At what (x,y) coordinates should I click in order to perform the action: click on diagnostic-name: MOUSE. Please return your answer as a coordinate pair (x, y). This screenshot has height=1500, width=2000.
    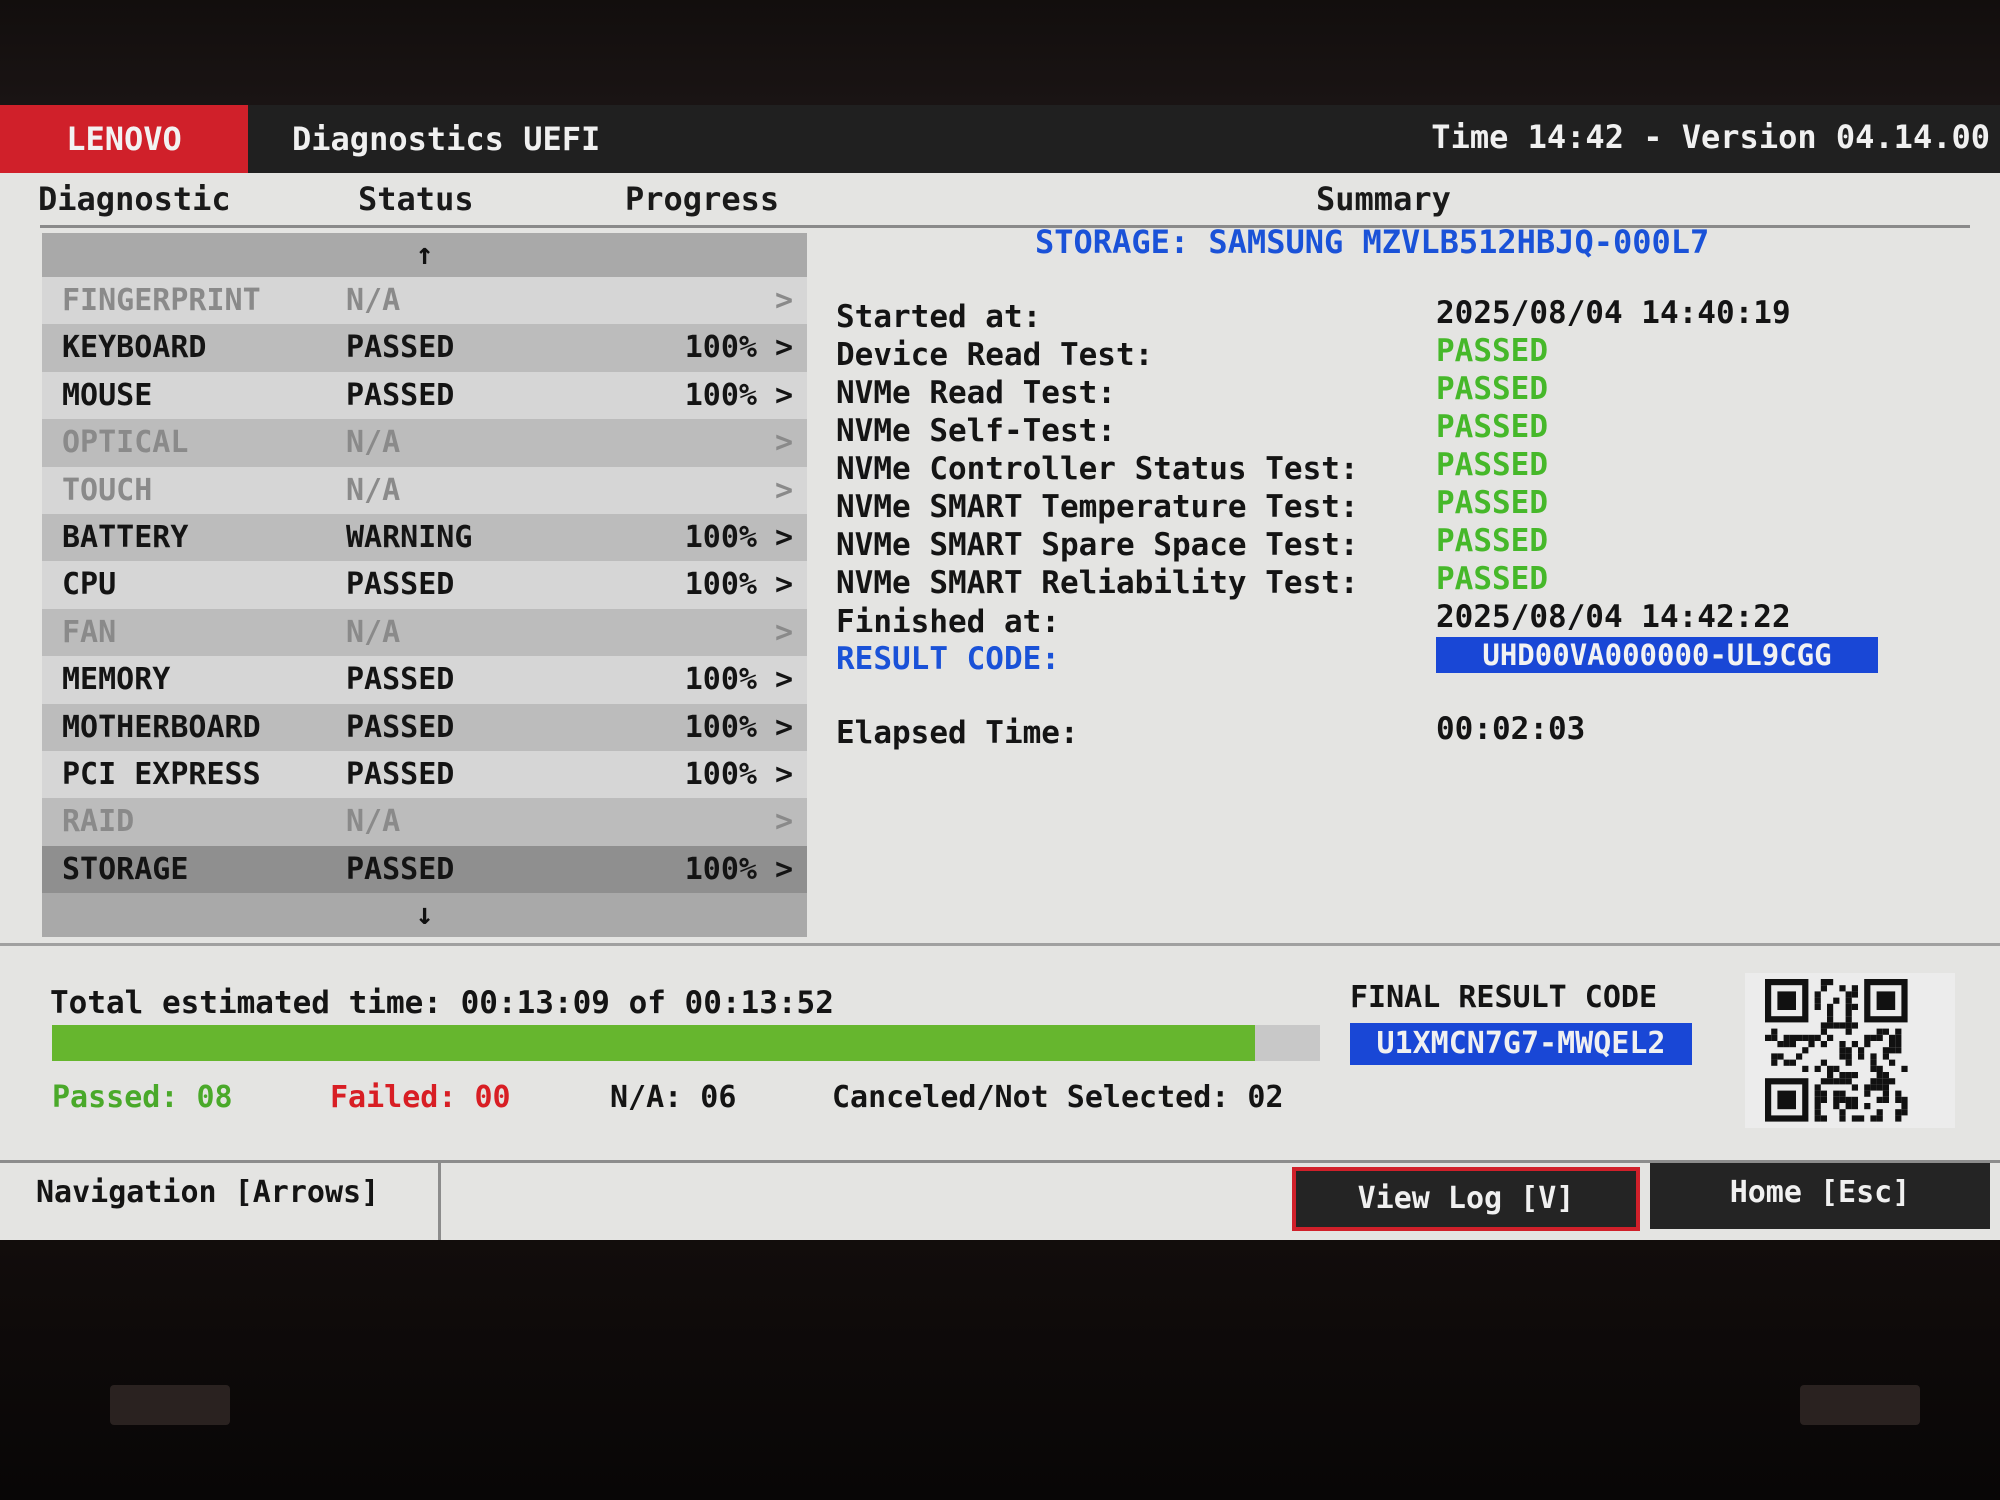
    Looking at the image, I should click on (107, 395).